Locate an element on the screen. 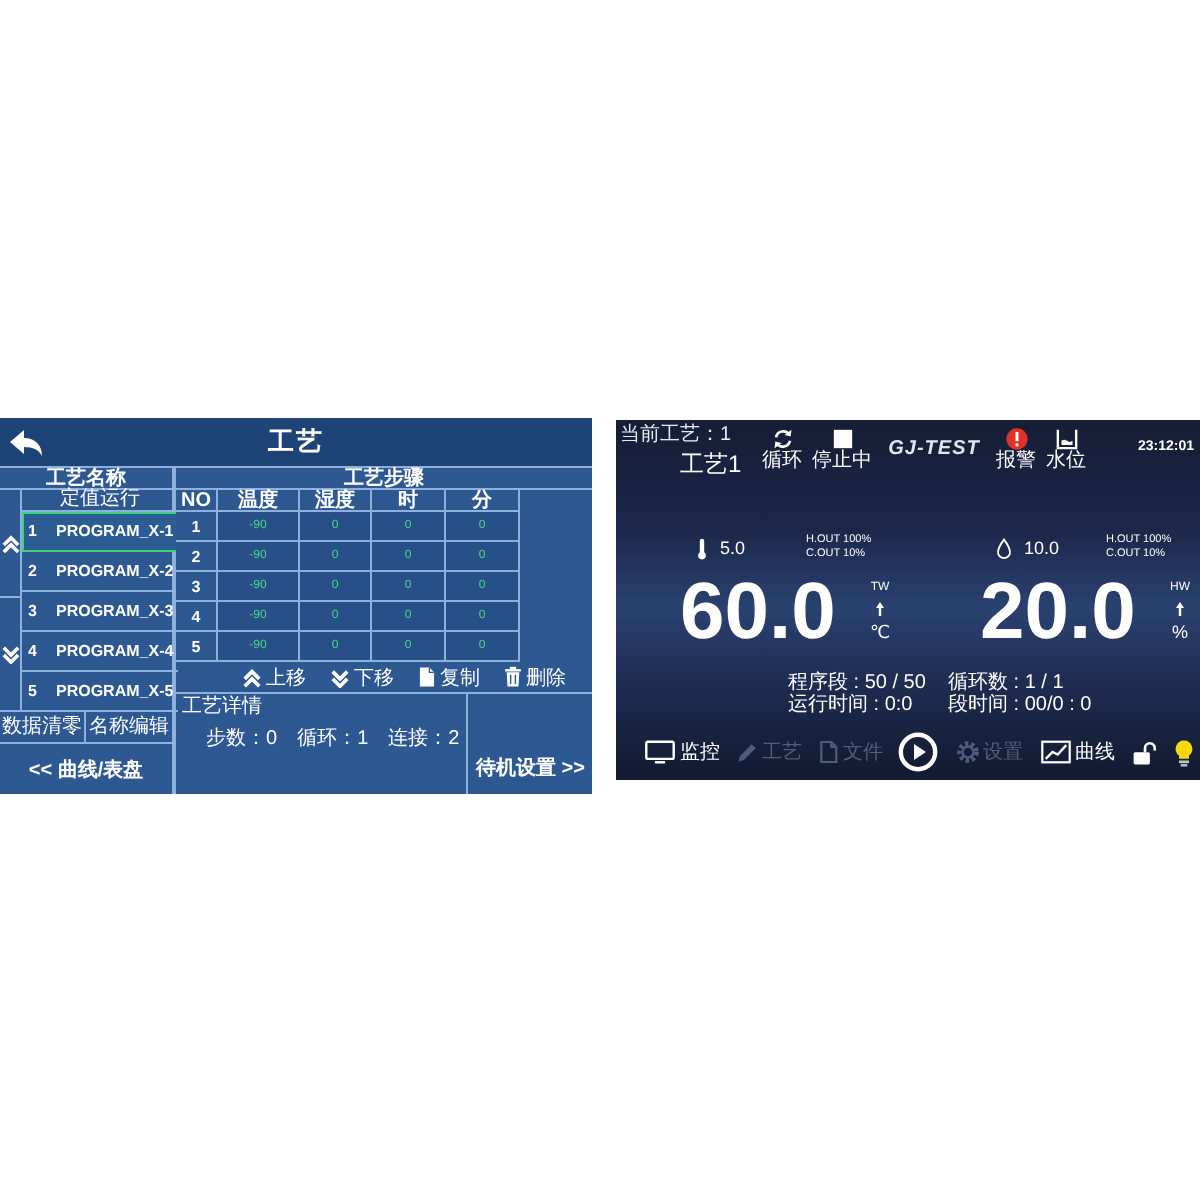 This screenshot has height=1200, width=1200. view-switch-button: << 曲线/表盘 is located at coordinates (86, 769).